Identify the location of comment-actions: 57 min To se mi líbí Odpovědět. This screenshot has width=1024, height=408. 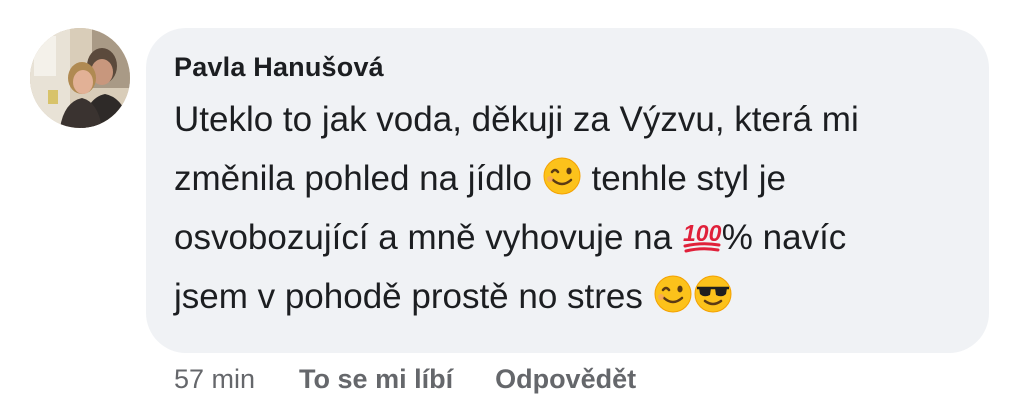
(426, 379).